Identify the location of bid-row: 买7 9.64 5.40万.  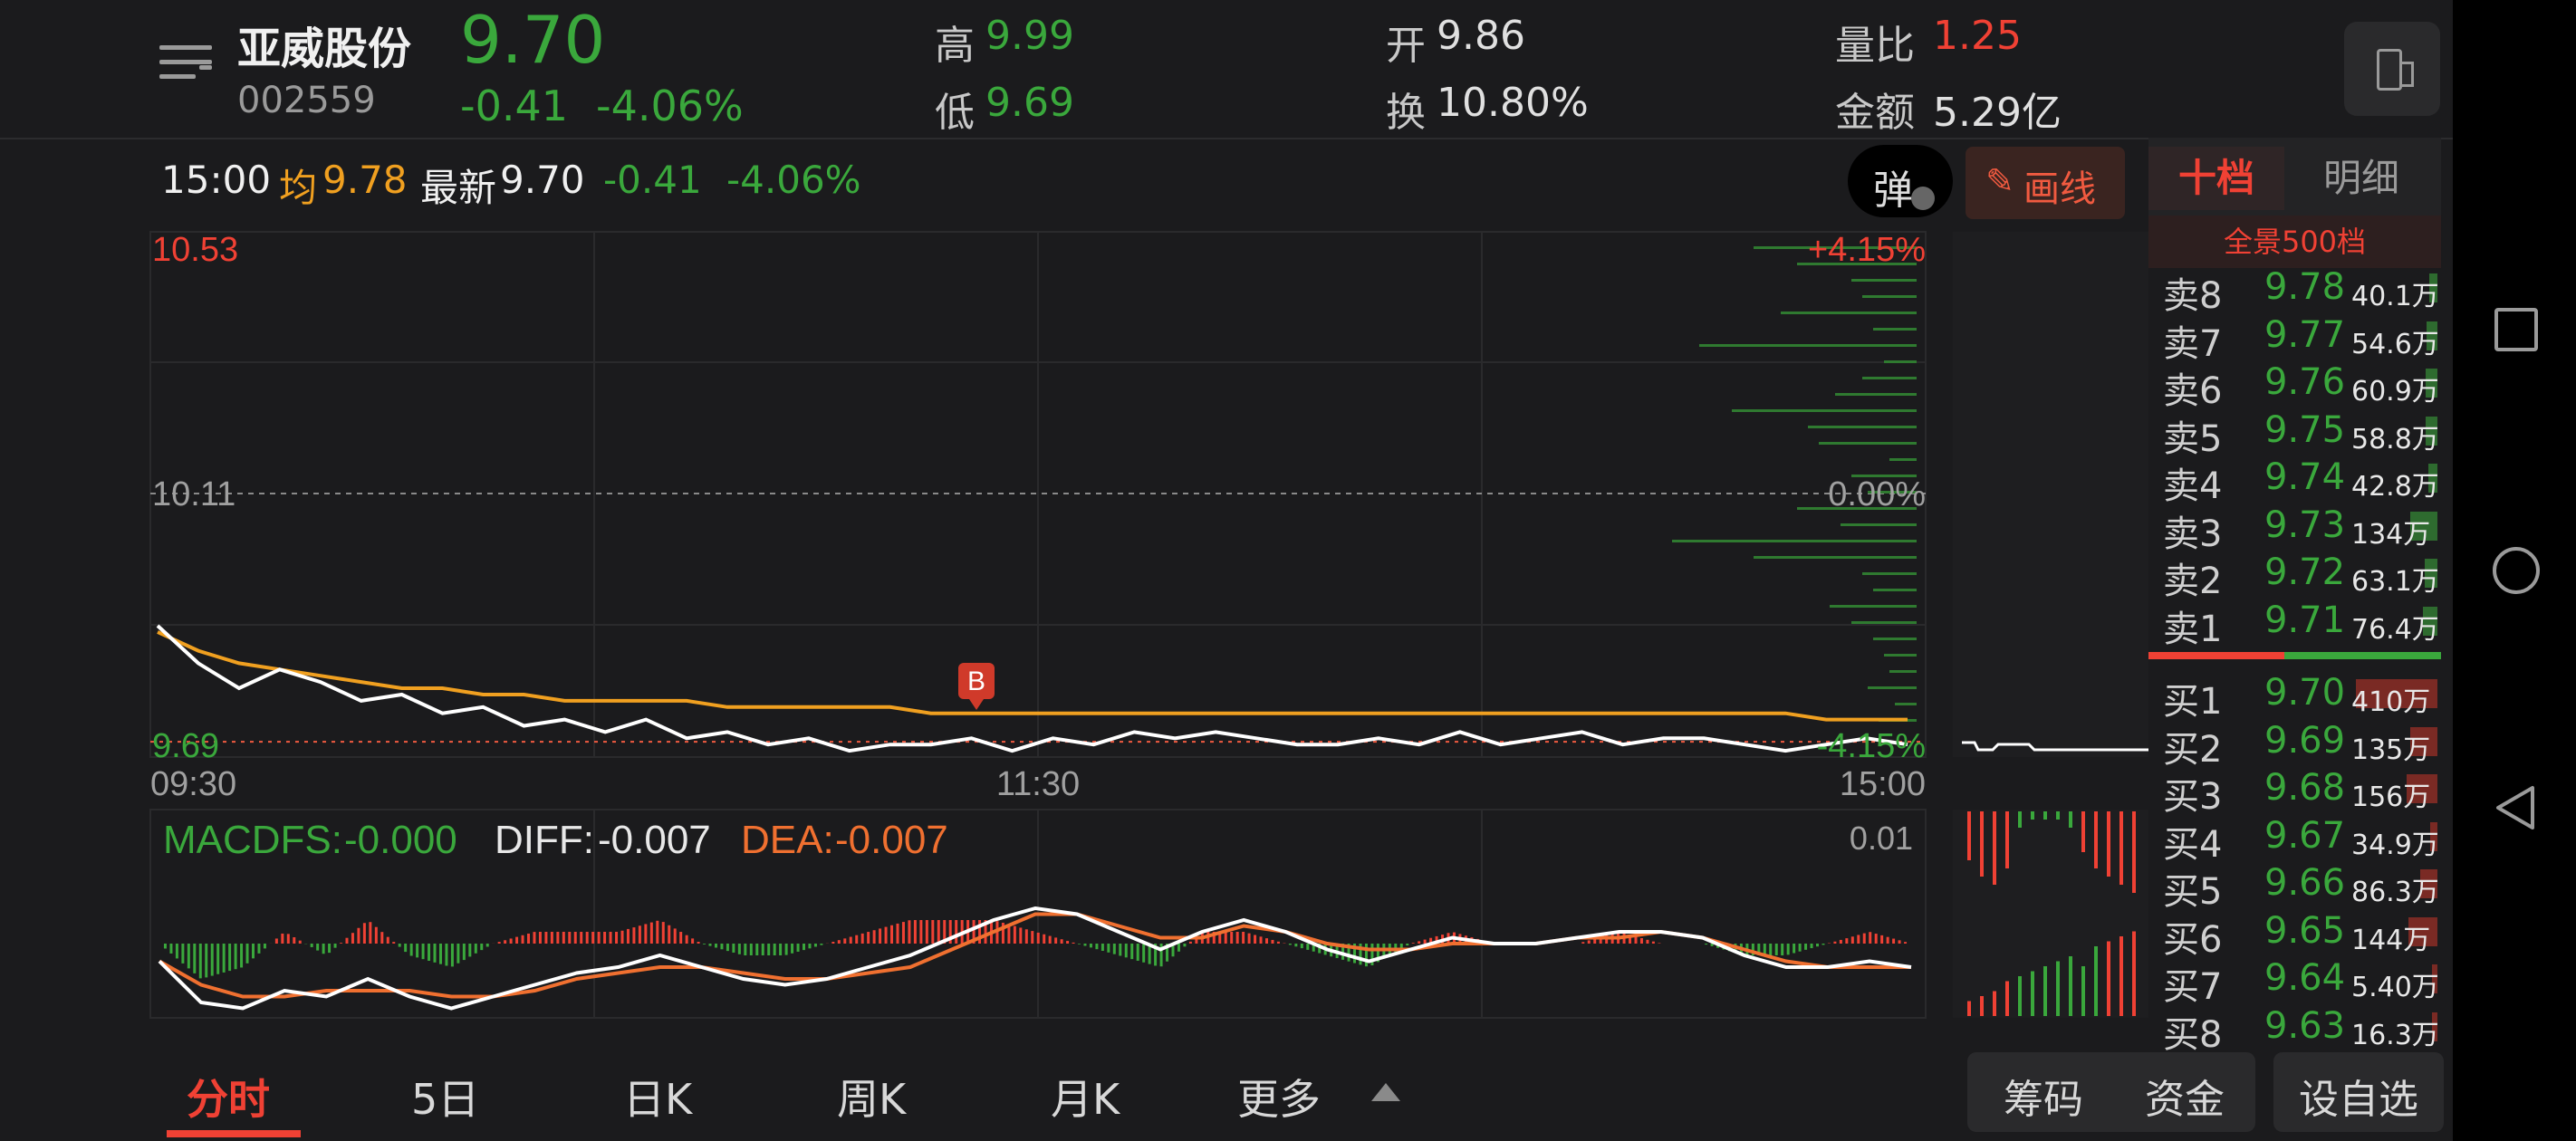
(2294, 982).